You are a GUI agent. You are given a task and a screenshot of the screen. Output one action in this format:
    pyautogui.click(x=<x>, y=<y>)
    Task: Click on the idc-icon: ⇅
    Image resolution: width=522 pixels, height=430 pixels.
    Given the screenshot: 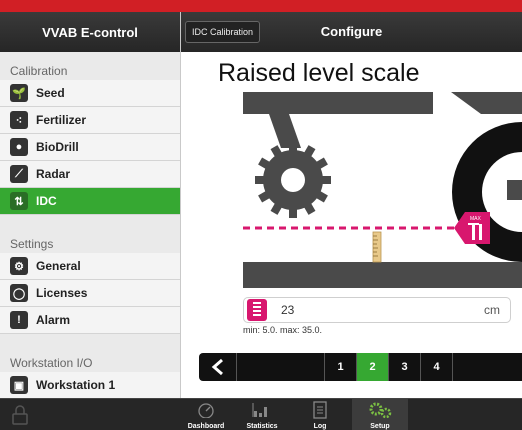 What is the action you would take?
    pyautogui.click(x=19, y=201)
    